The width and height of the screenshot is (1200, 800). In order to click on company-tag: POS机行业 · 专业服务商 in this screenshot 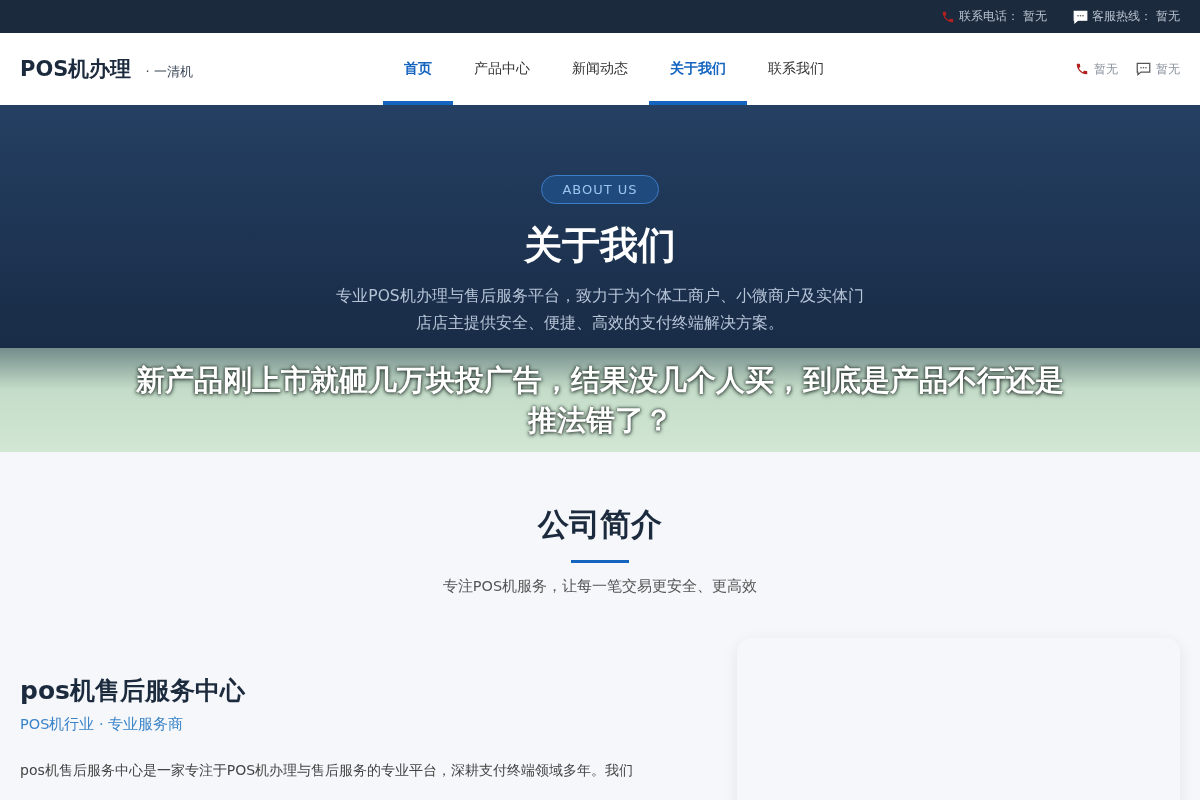, I will do `click(355, 724)`.